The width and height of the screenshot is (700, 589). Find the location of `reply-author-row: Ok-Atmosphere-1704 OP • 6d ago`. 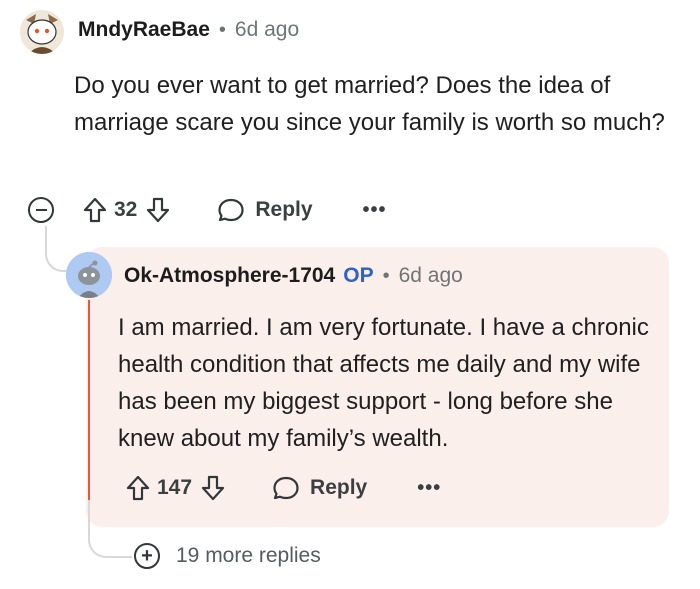

reply-author-row: Ok-Atmosphere-1704 OP • 6d ago is located at coordinates (293, 276).